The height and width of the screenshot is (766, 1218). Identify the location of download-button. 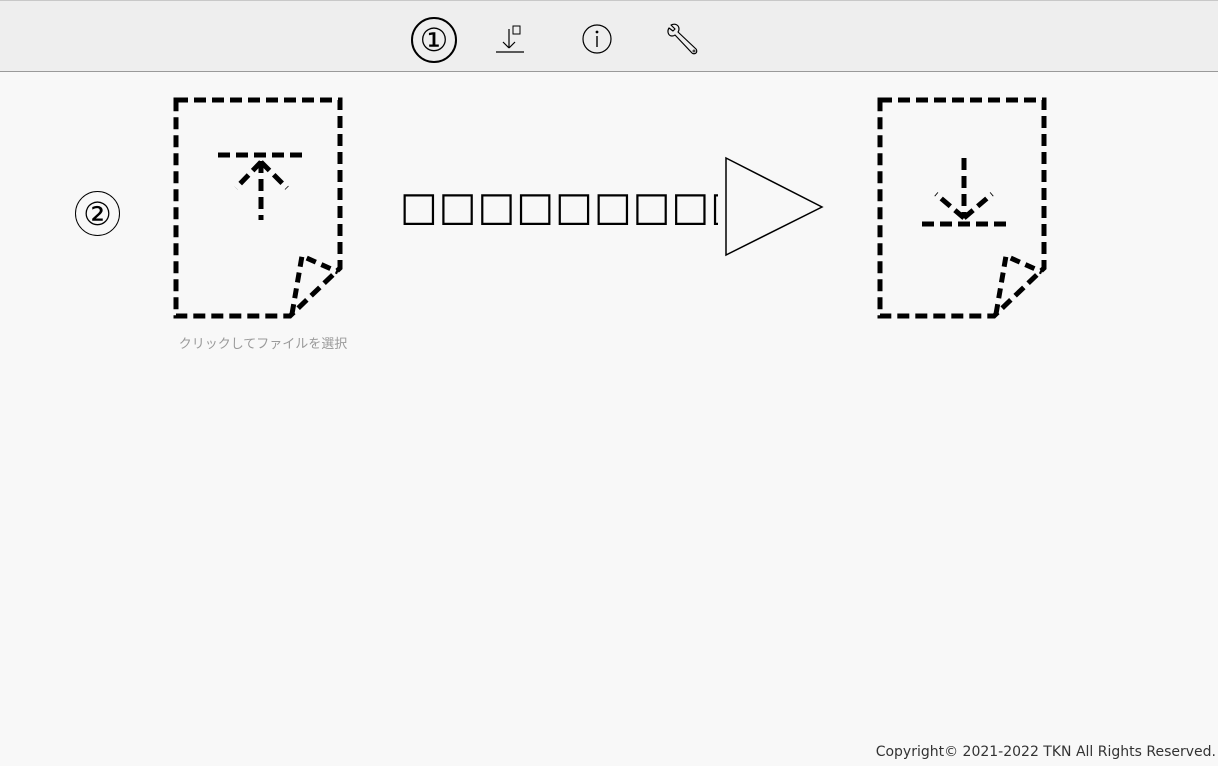
(510, 39).